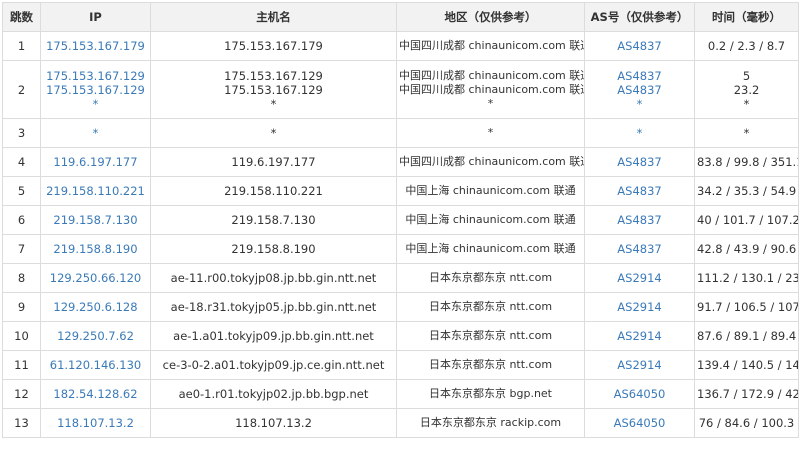 This screenshot has width=800, height=452. I want to click on hostname-cell-line: 219.158.8.190, so click(273, 249).